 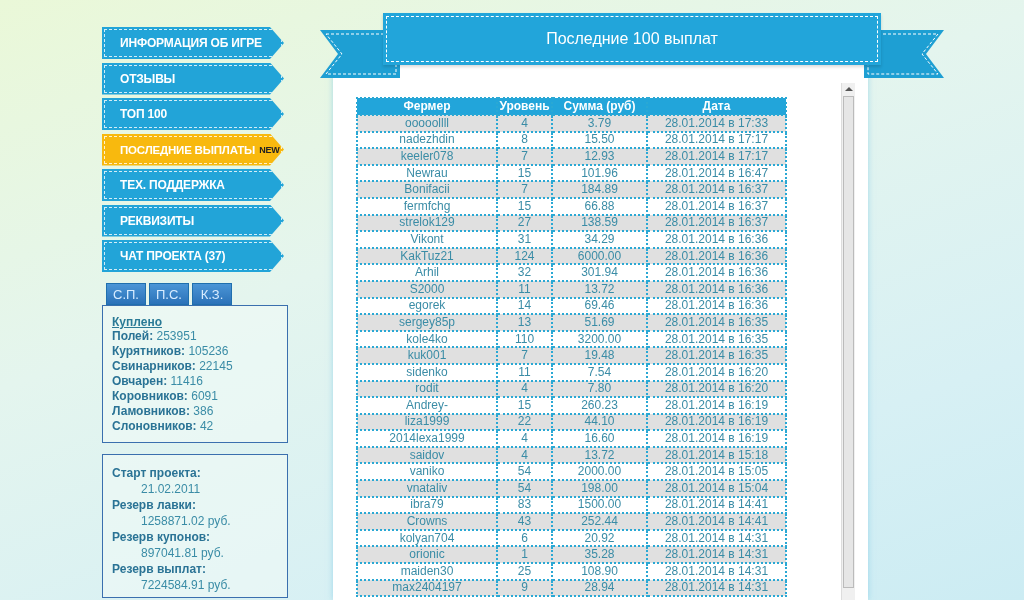 What do you see at coordinates (716, 106) in the screenshot?
I see `column-header: Дата` at bounding box center [716, 106].